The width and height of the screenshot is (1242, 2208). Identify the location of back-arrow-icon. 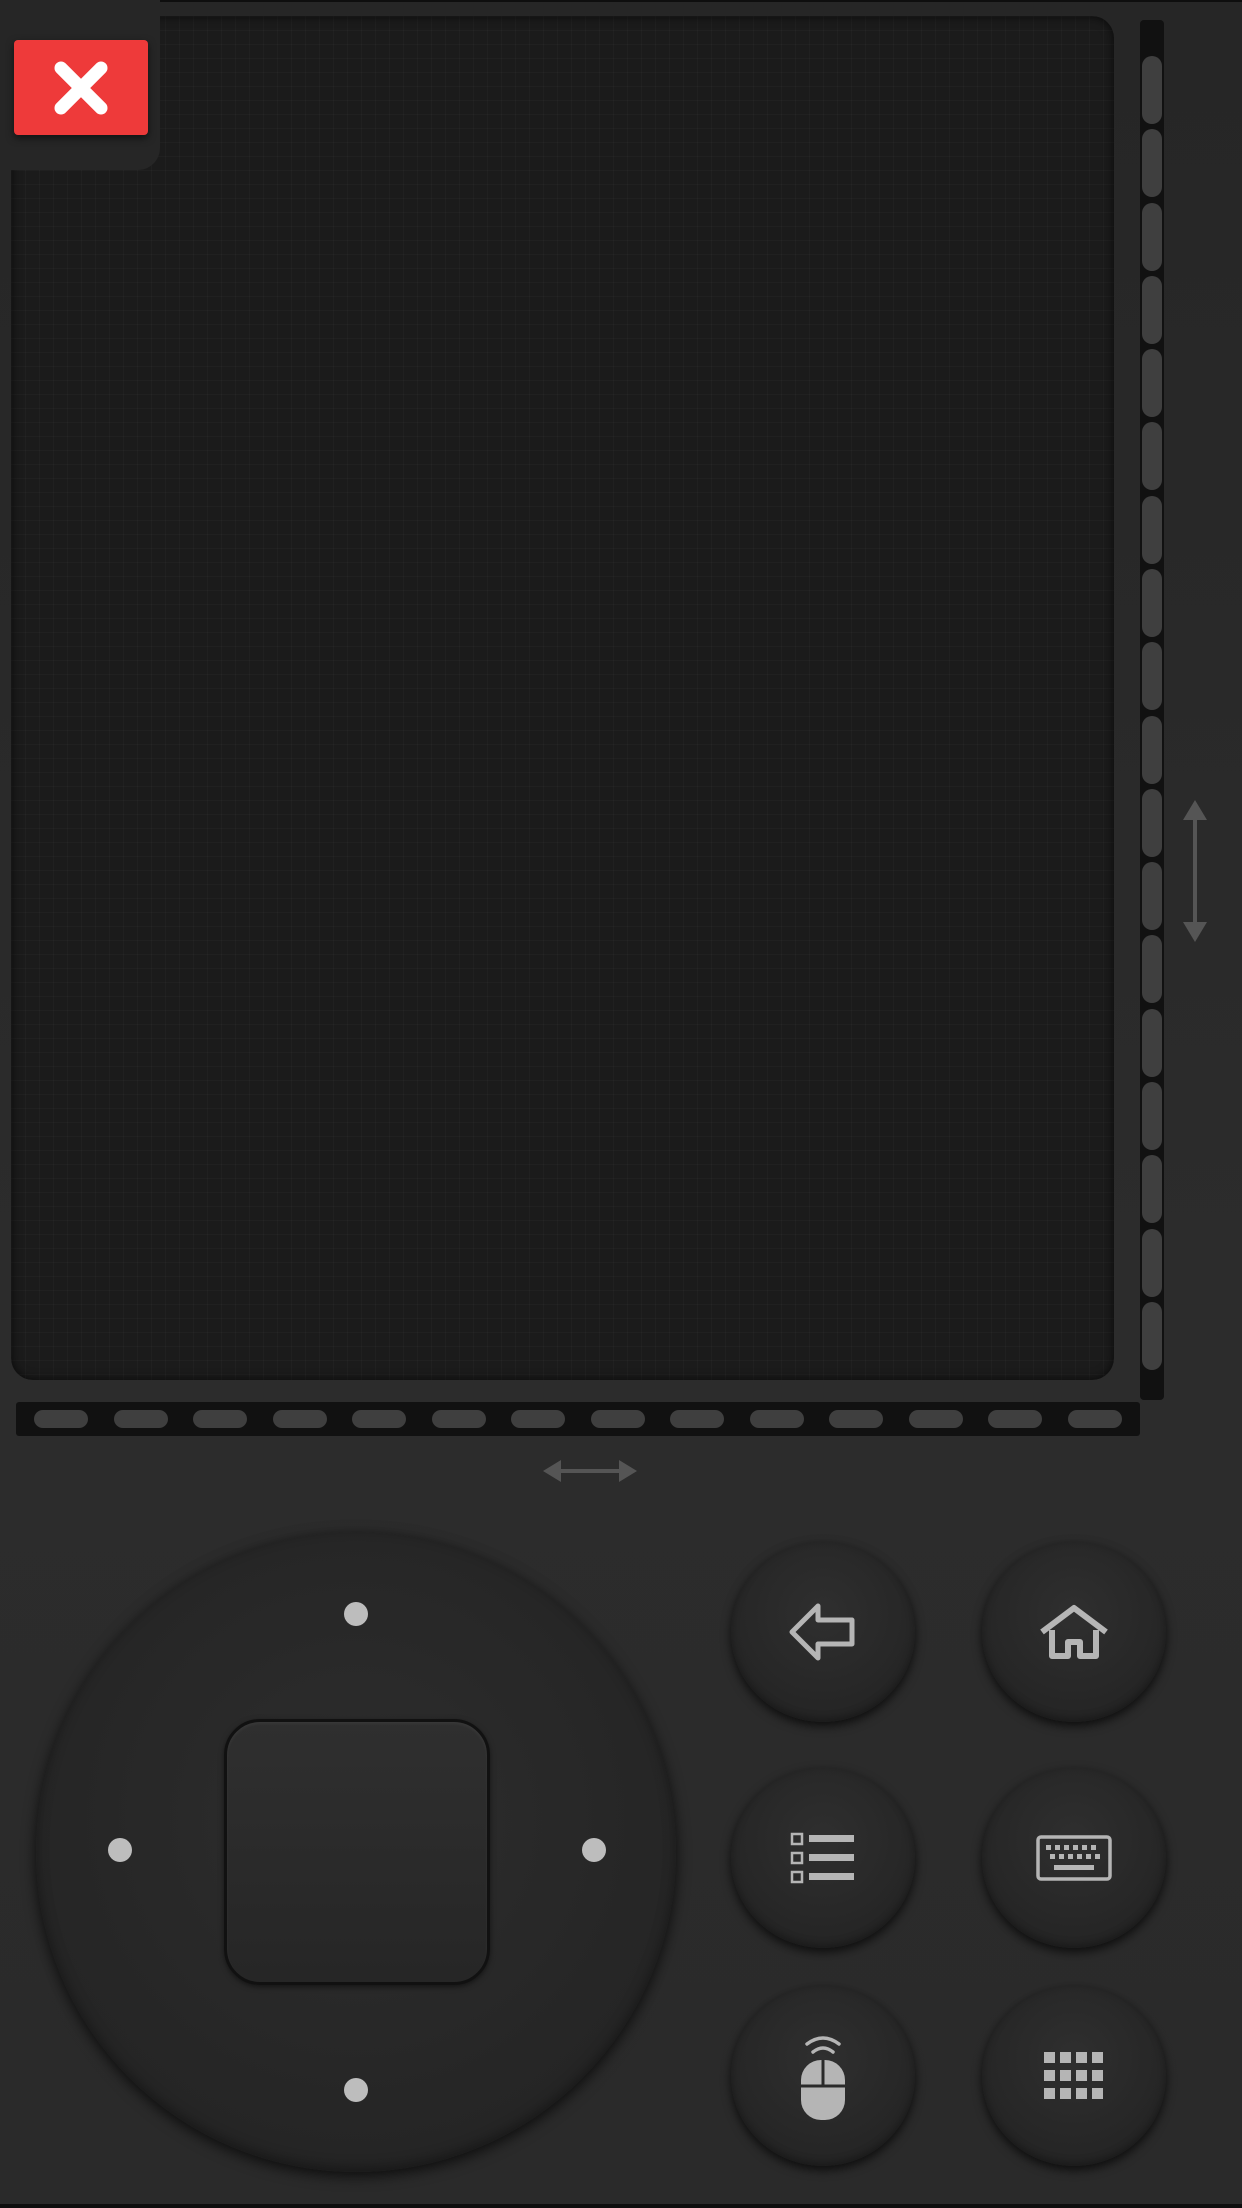
(822, 1632).